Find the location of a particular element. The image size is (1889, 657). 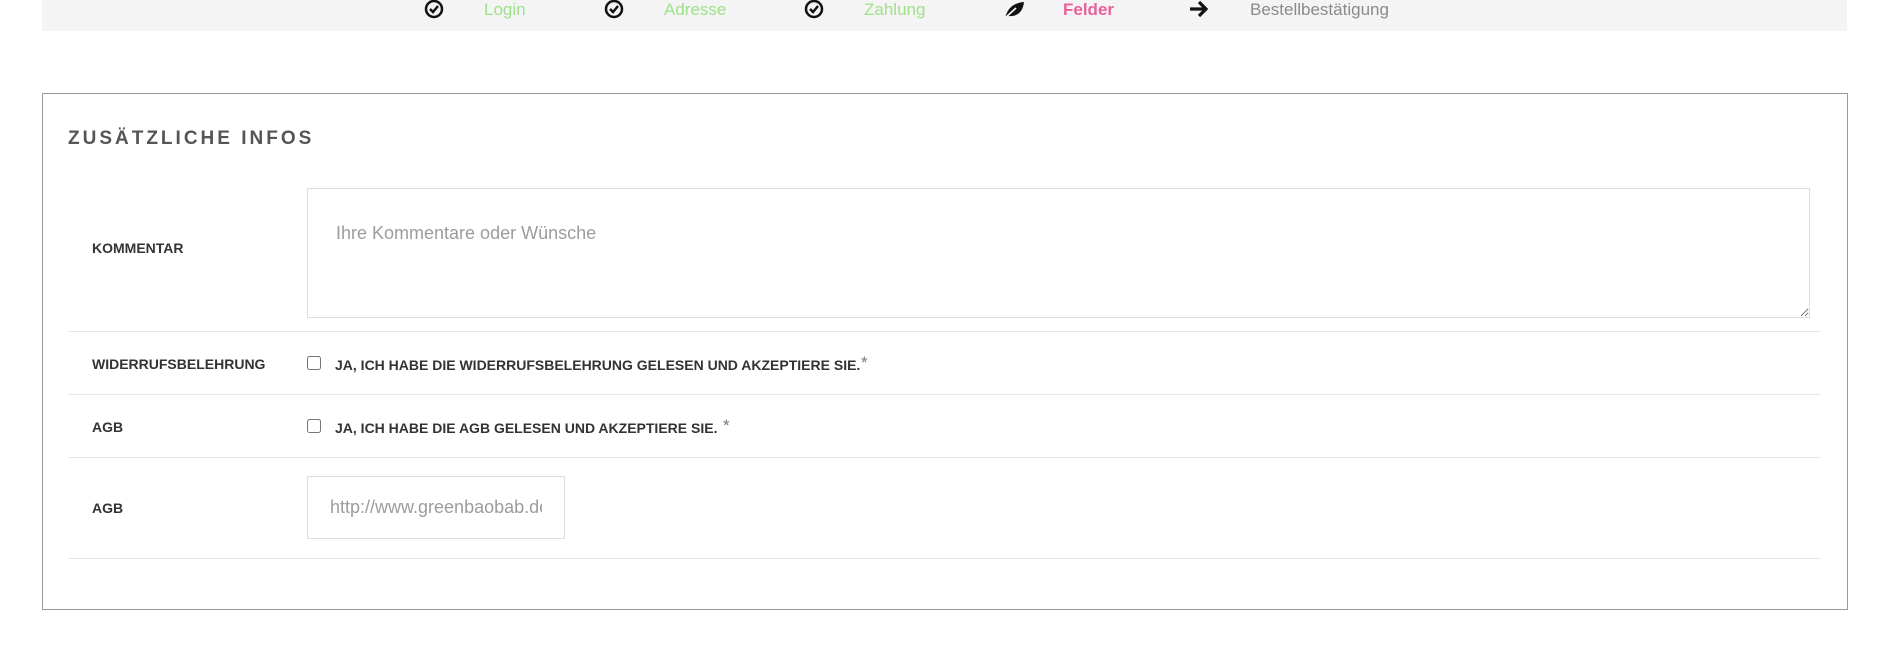

withdrawal-row: WIDERRUFSBELEHRUNG is located at coordinates (944, 363).